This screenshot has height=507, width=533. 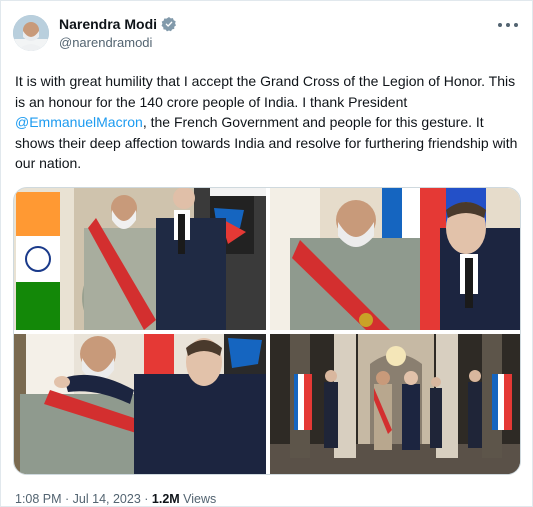 I want to click on mention-link: @EmmanuelMacron, so click(x=79, y=122).